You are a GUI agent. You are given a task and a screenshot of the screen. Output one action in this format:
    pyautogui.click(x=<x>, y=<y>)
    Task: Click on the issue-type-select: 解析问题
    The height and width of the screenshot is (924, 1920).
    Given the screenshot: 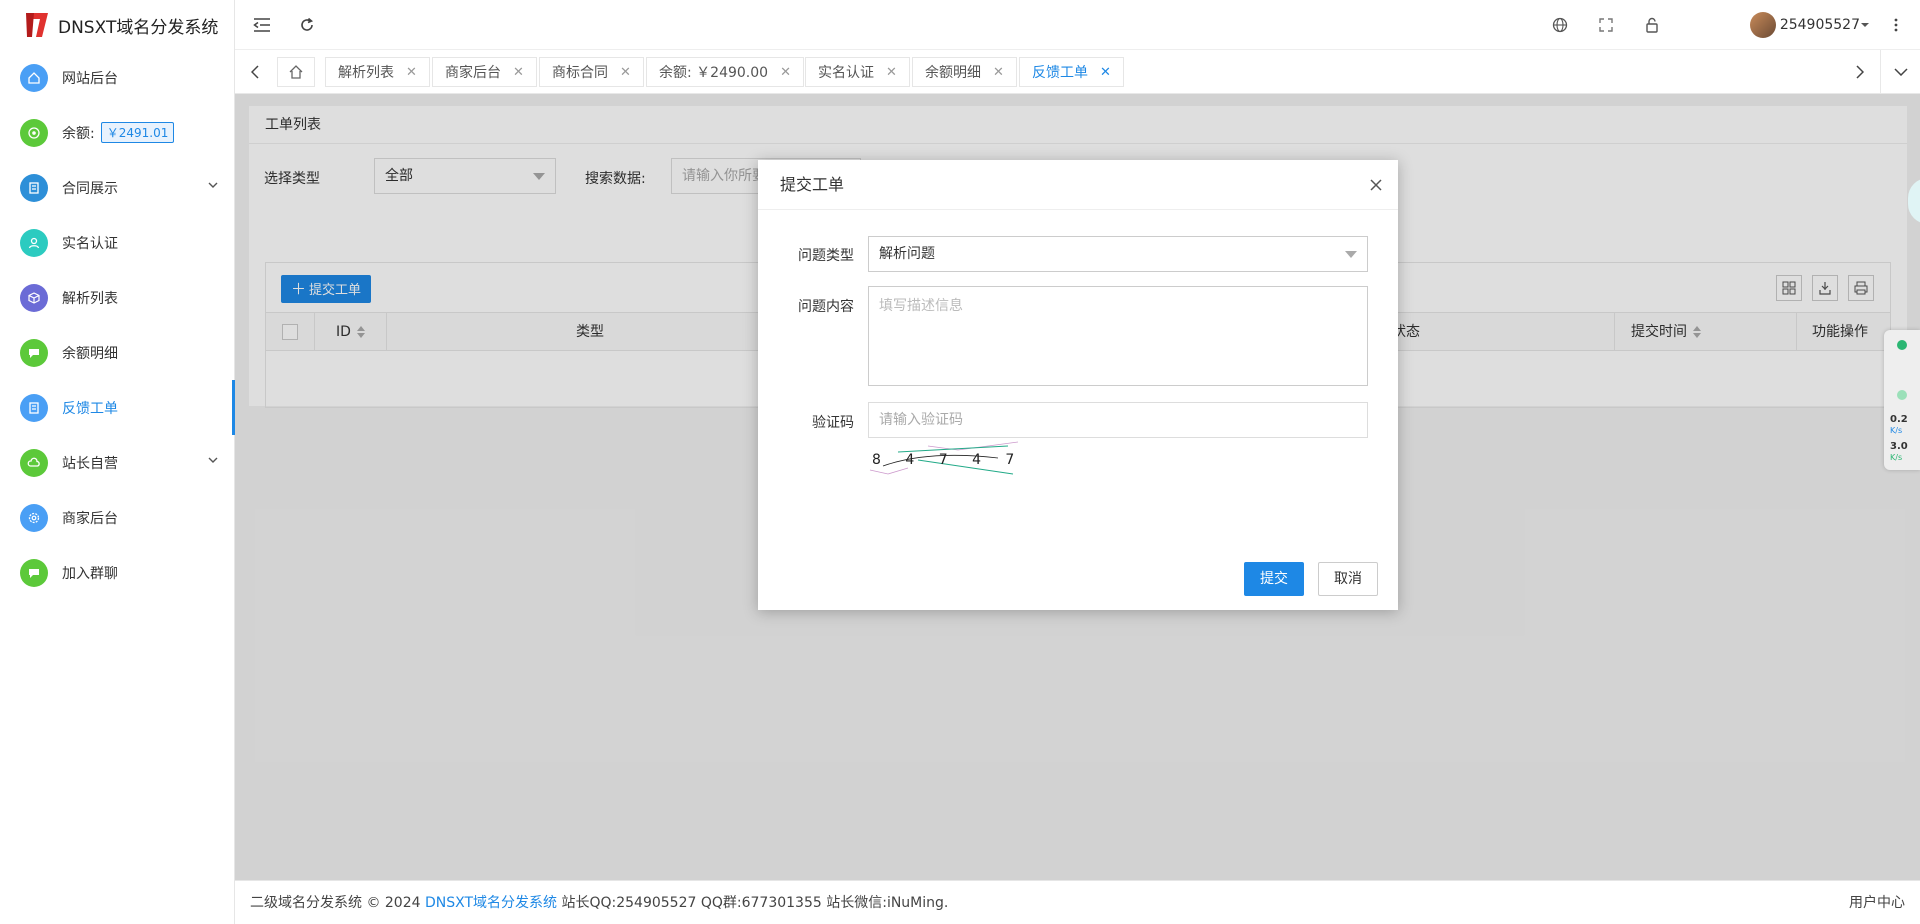 What is the action you would take?
    pyautogui.click(x=1118, y=254)
    